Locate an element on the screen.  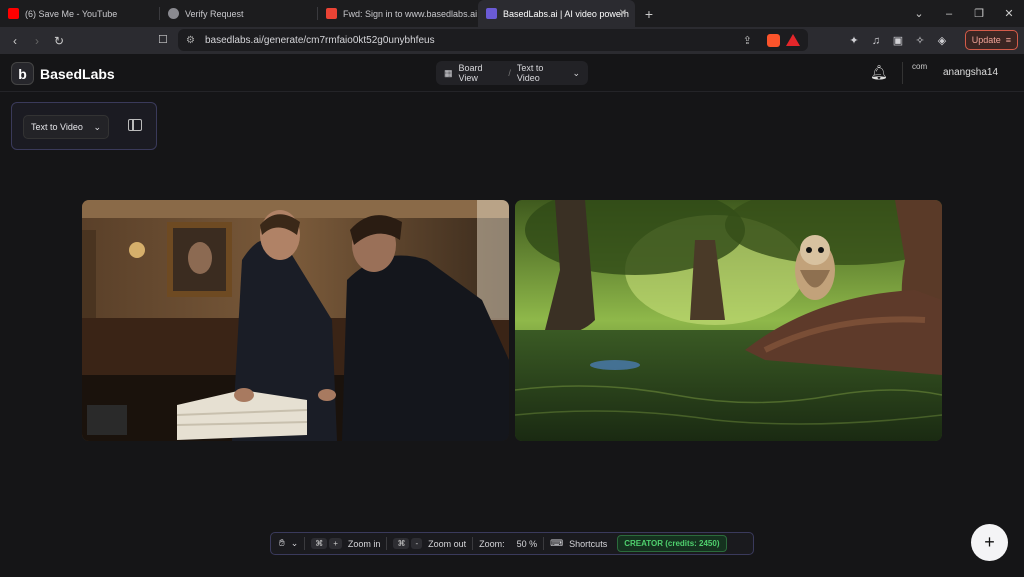
site-settings-icon: ⚙ is located at coordinates (190, 40).